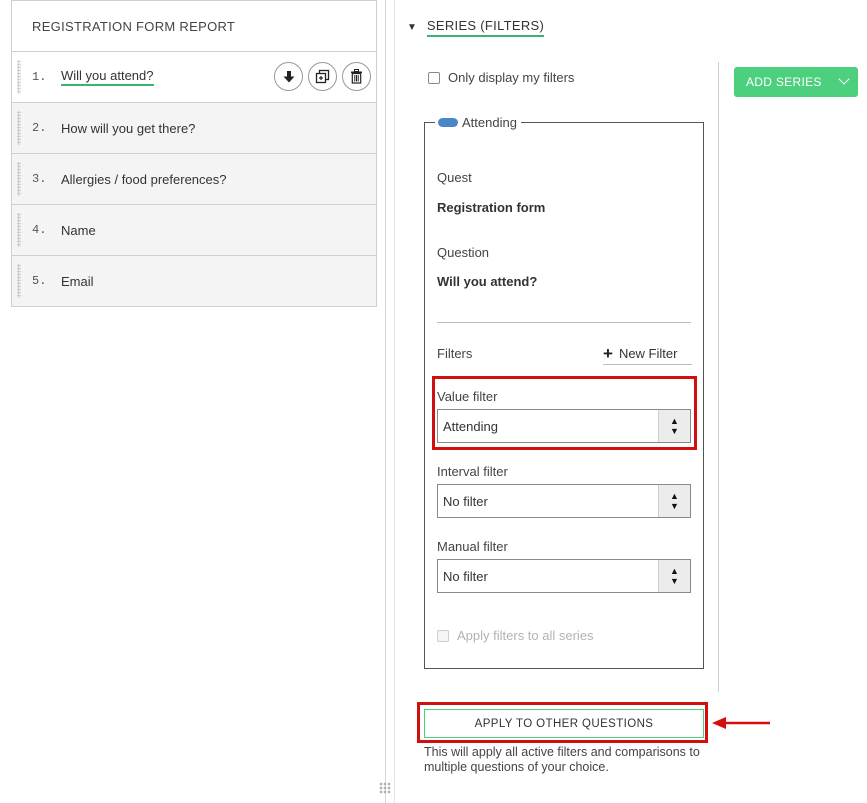 This screenshot has width=867, height=803. Describe the element at coordinates (455, 353) in the screenshot. I see `filters-label: Filters` at that location.